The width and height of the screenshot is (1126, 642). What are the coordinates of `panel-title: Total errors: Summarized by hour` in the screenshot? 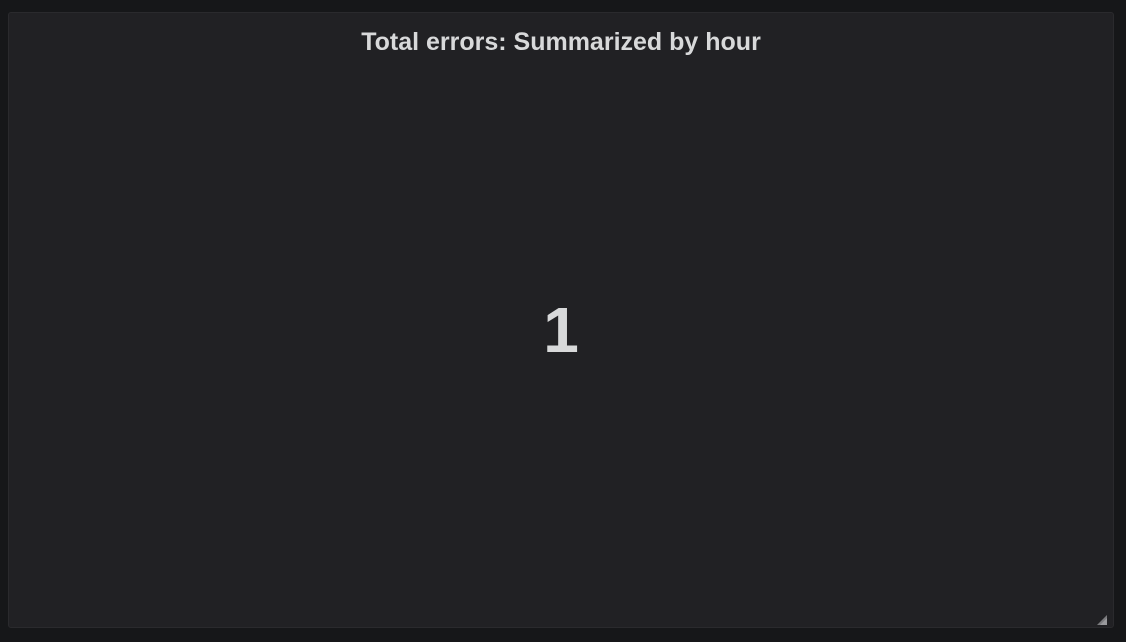 It's located at (561, 42).